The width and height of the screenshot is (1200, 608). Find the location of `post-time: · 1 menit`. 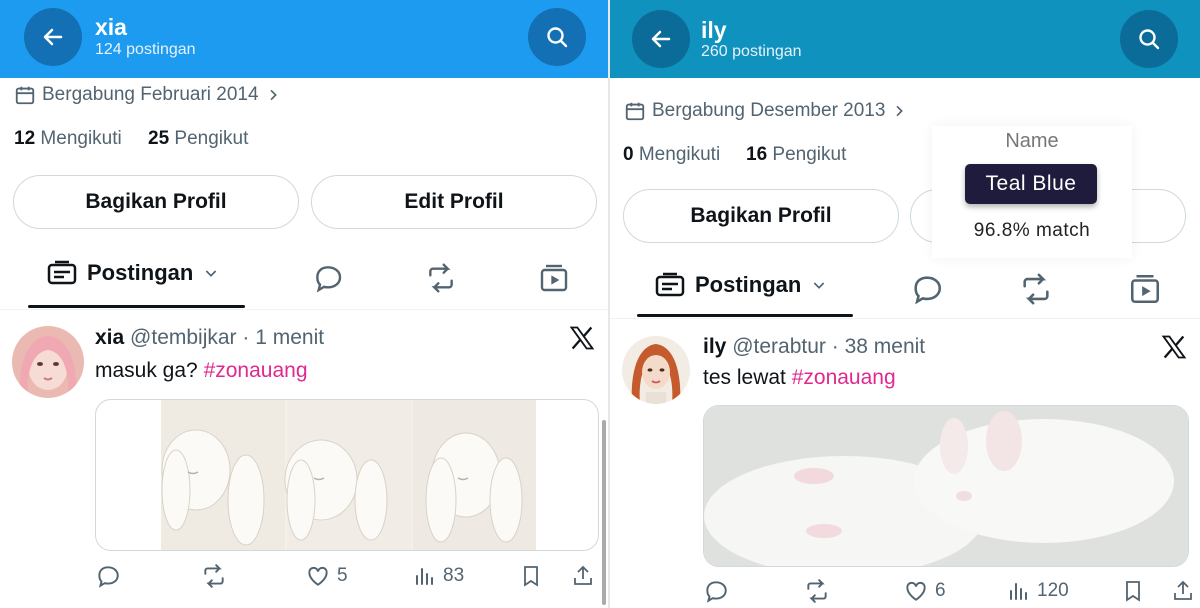

post-time: · 1 menit is located at coordinates (283, 337).